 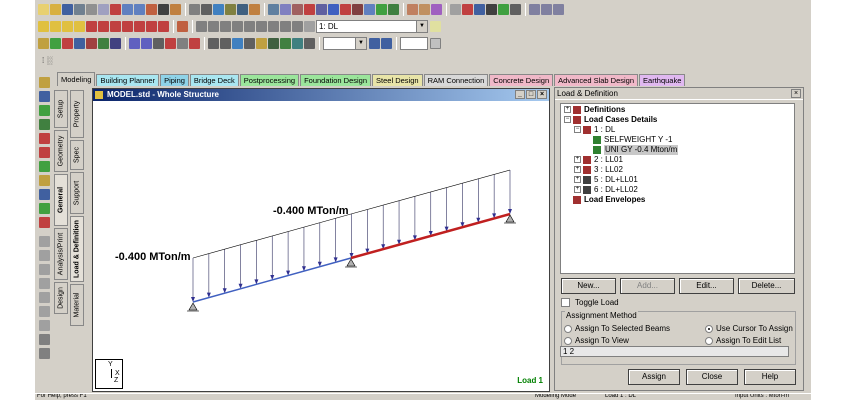 What do you see at coordinates (79, 43) in the screenshot?
I see `solid-icon` at bounding box center [79, 43].